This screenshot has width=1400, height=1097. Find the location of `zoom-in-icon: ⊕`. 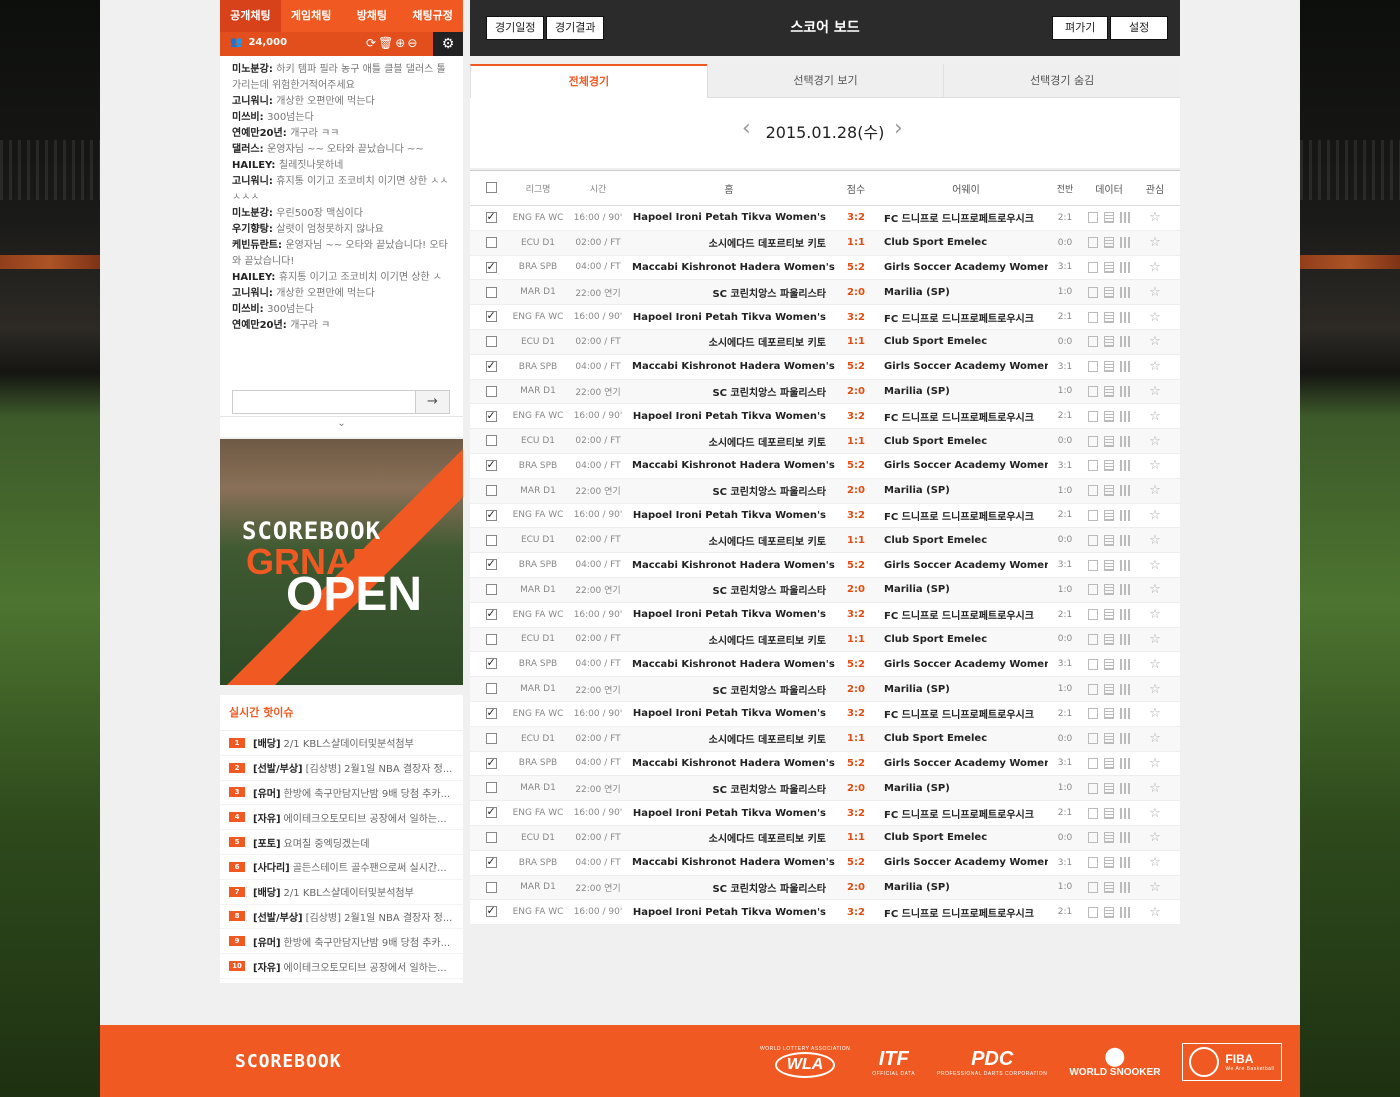

zoom-in-icon: ⊕ is located at coordinates (400, 43).